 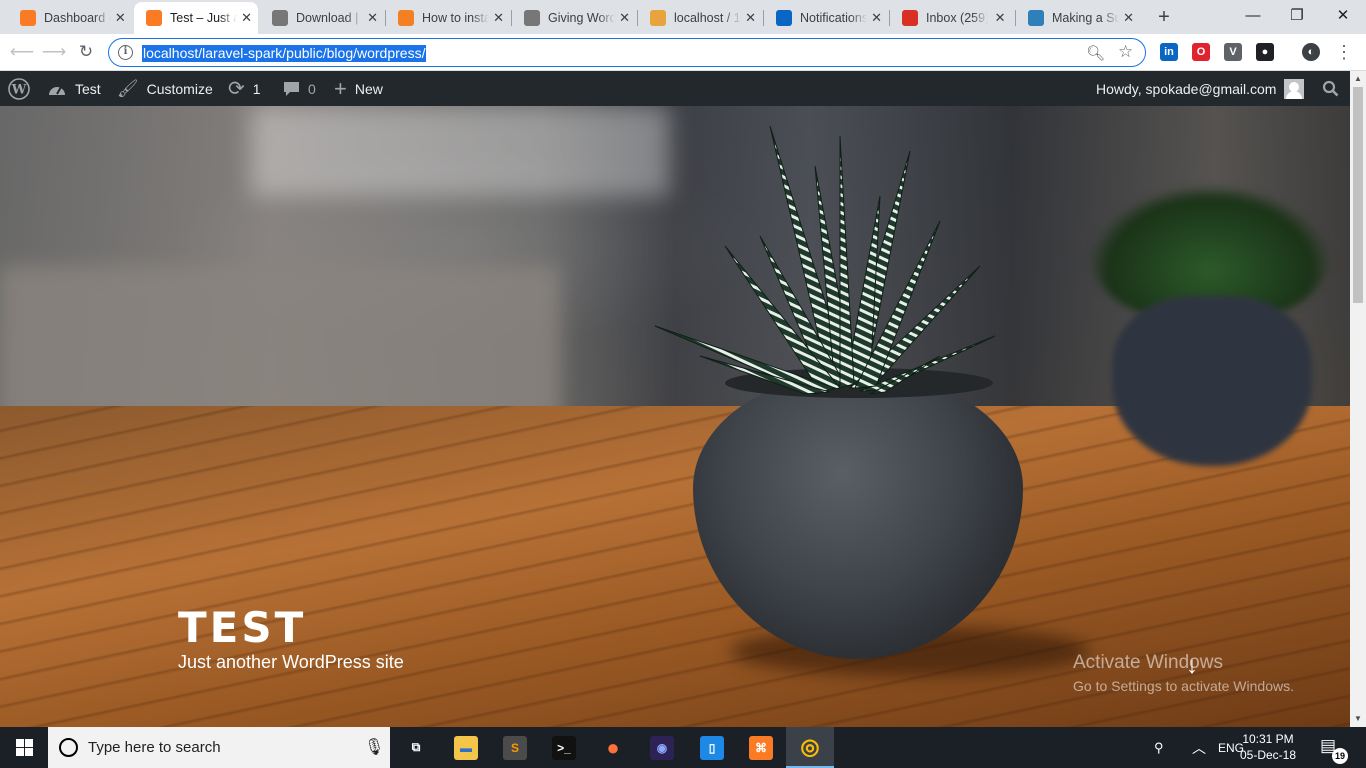 I want to click on vimium-icon: V, so click(x=1233, y=52).